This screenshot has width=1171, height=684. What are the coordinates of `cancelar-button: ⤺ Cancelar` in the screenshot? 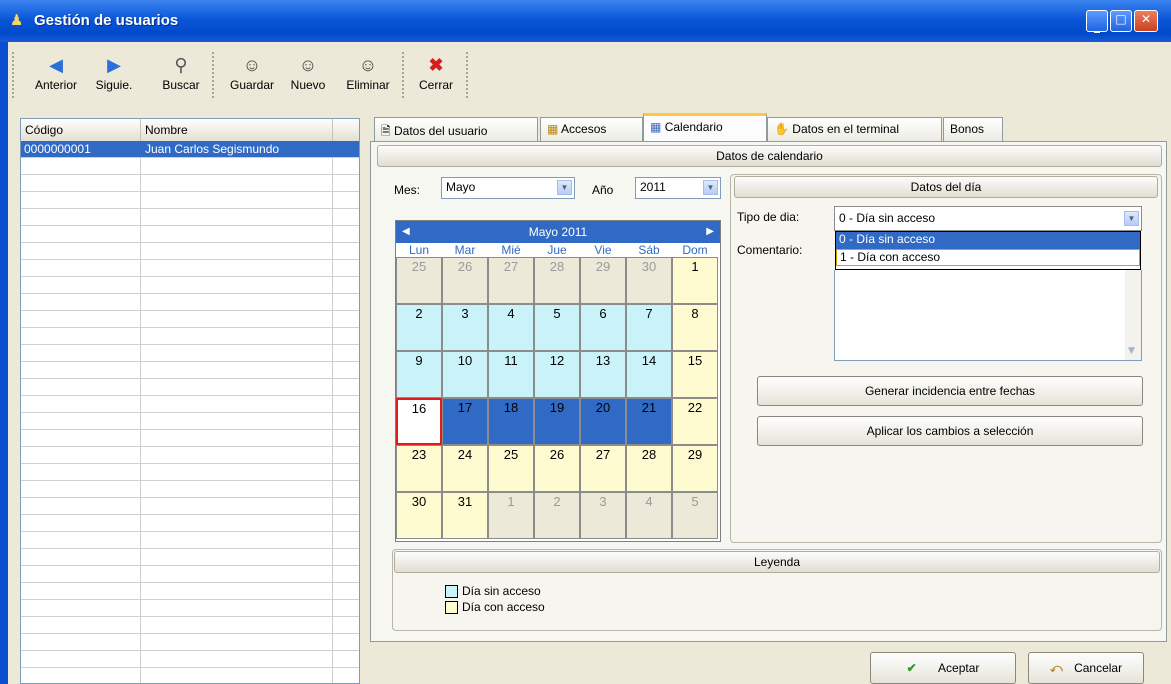 It's located at (1086, 668).